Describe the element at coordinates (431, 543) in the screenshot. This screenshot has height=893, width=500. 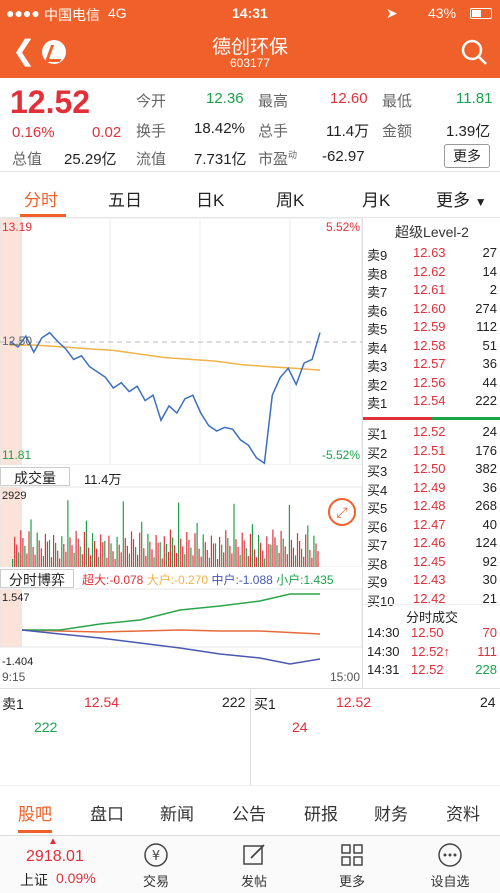
I see `bid-row: 买7 12.46 124` at that location.